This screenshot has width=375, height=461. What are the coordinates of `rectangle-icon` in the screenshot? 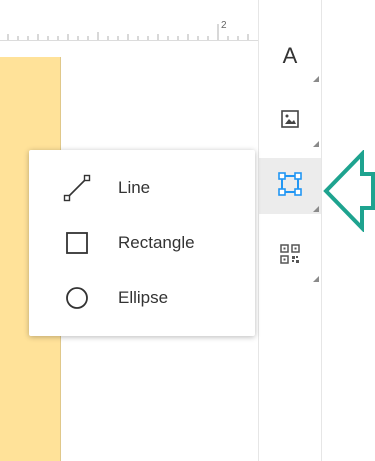 It's located at (77, 243).